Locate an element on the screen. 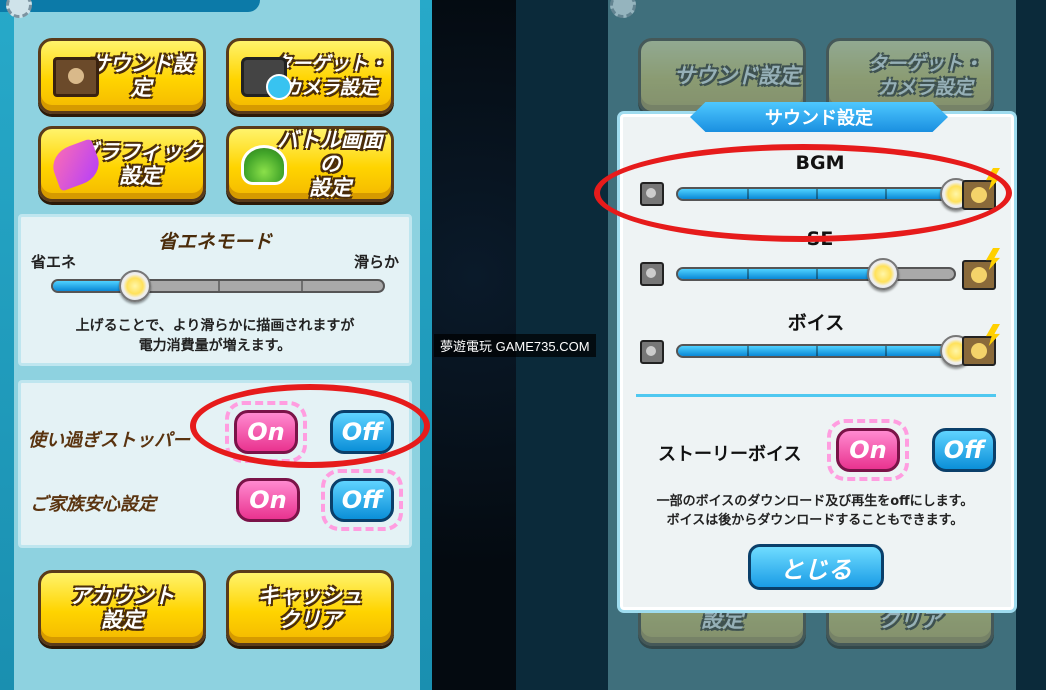  target-camera-settings-label: ターゲット・ カメラ設定 is located at coordinates (924, 76).